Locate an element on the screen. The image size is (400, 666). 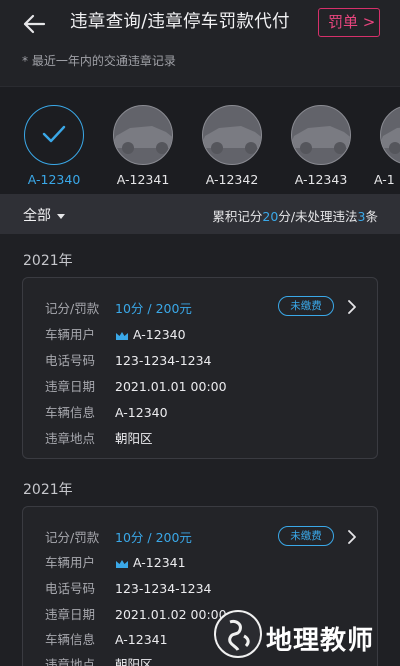
vehicle-plate: A-12343 is located at coordinates (321, 179).